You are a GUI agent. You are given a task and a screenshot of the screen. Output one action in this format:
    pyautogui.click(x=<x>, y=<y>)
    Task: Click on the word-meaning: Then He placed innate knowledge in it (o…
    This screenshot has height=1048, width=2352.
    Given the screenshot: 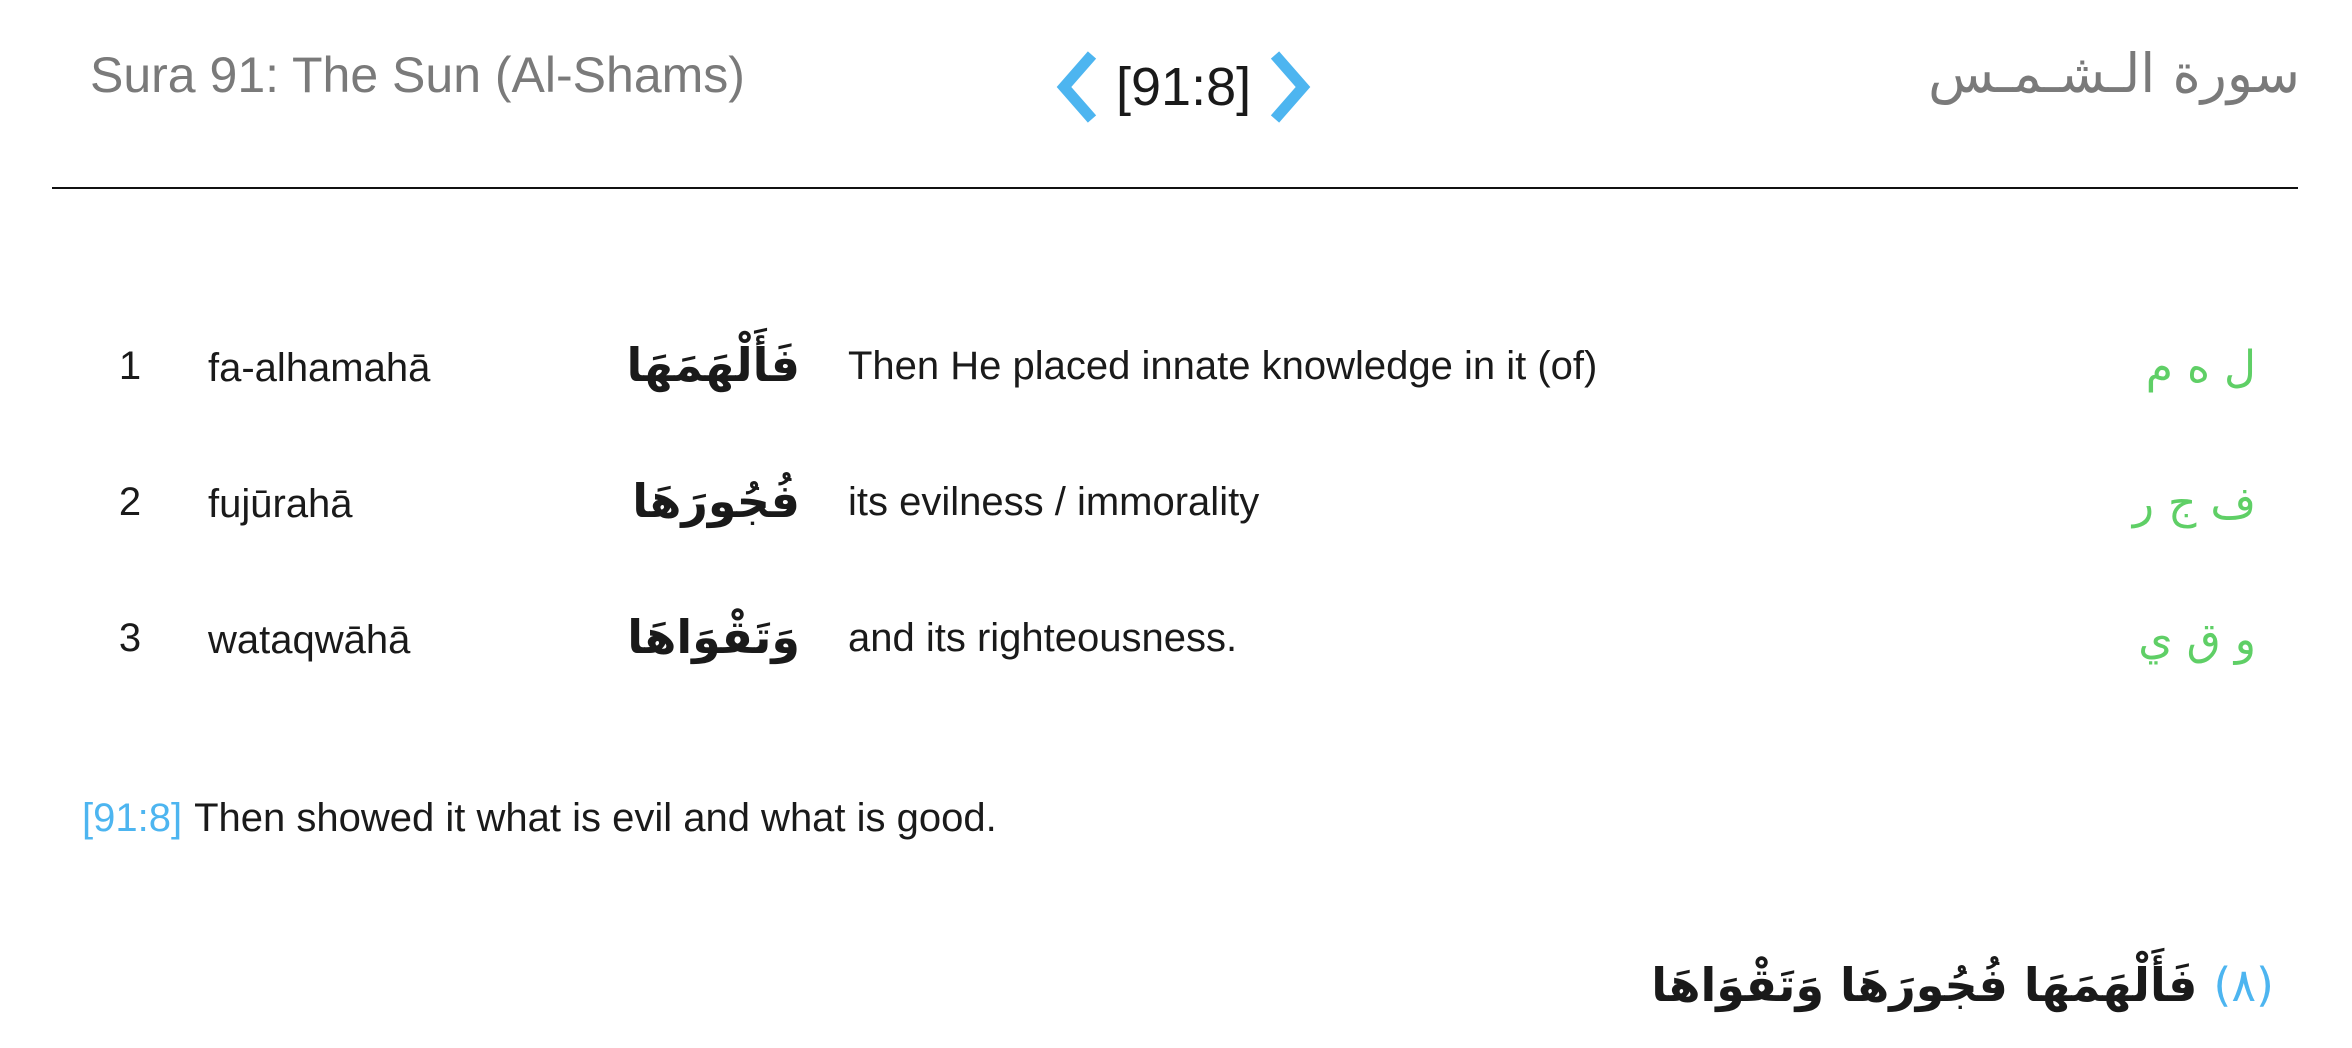 What is the action you would take?
    pyautogui.click(x=1223, y=366)
    